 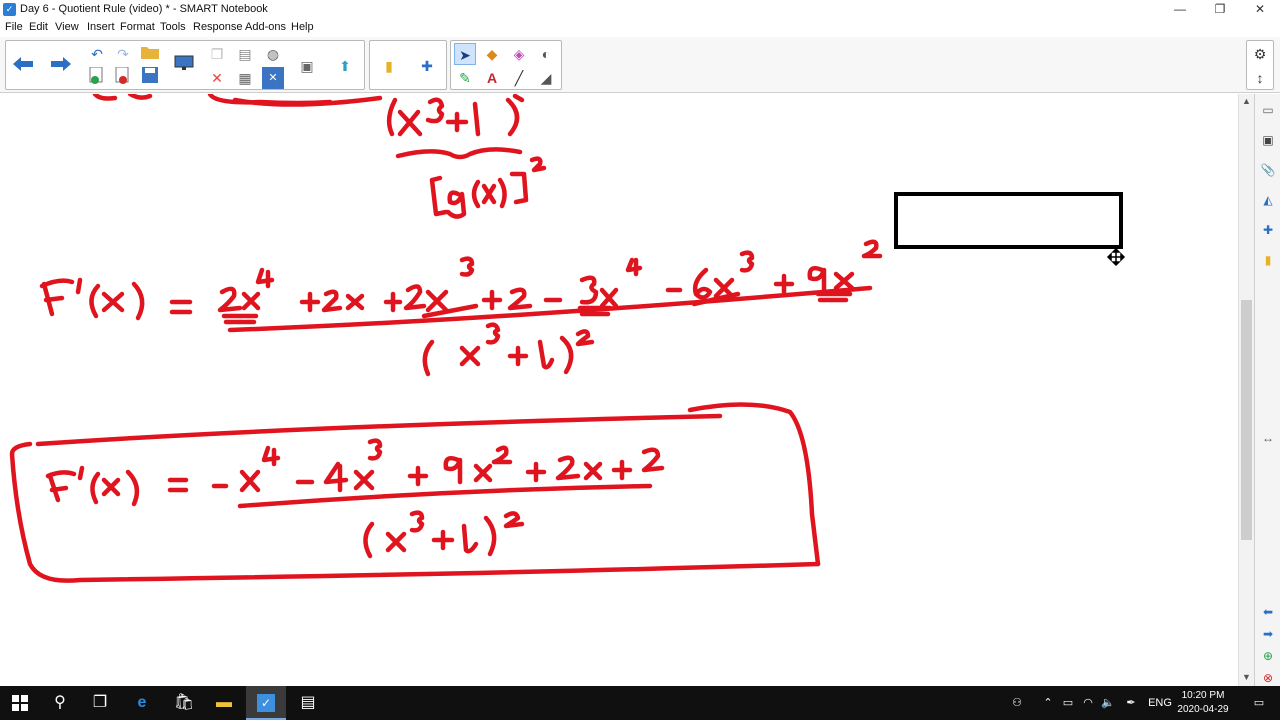 I want to click on lines-icon: ╱, so click(x=519, y=78).